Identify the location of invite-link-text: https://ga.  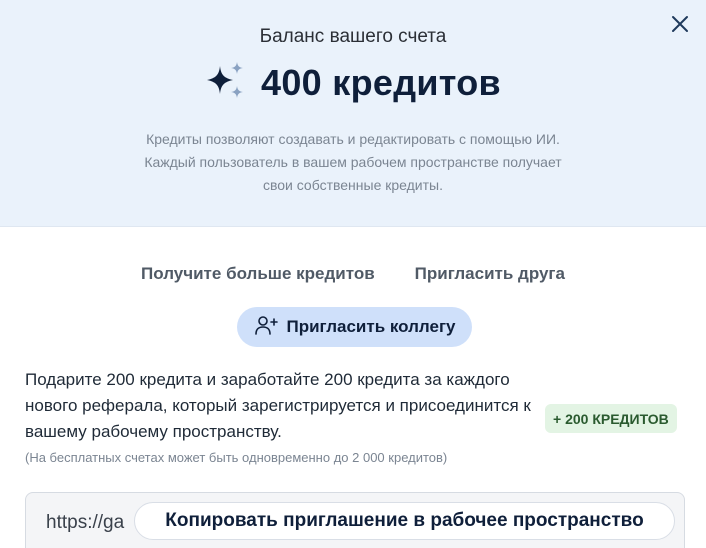
(85, 522).